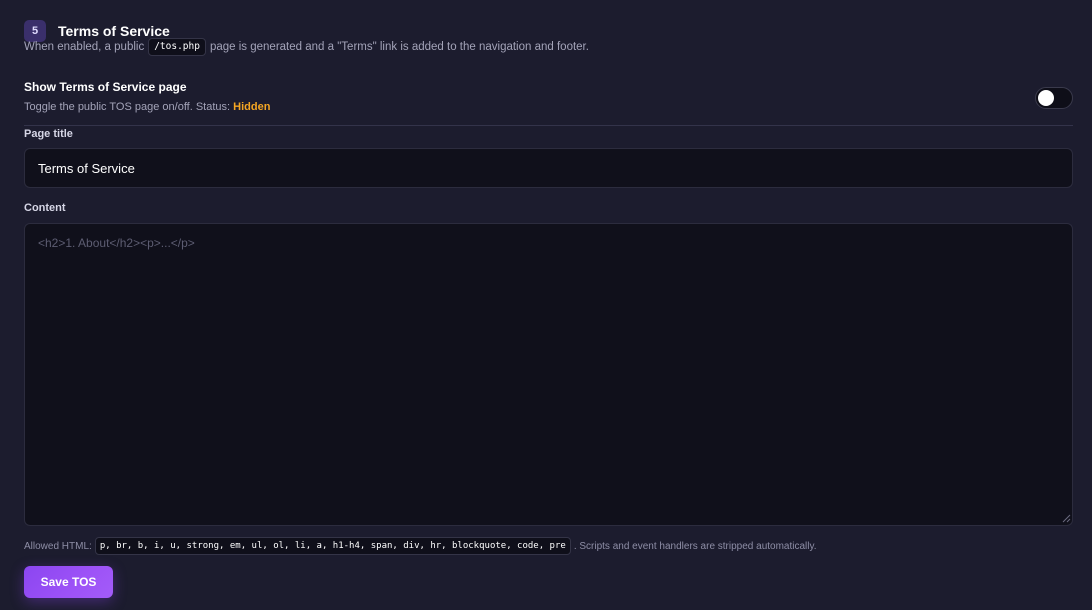 The height and width of the screenshot is (610, 1092). What do you see at coordinates (548, 125) in the screenshot?
I see `divider` at bounding box center [548, 125].